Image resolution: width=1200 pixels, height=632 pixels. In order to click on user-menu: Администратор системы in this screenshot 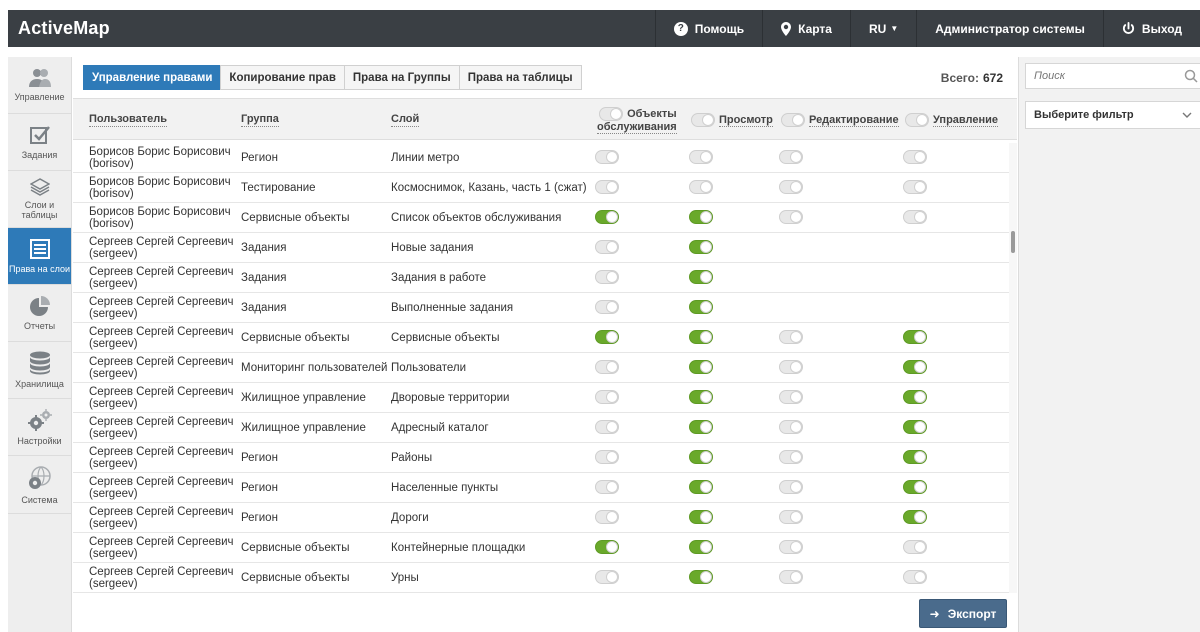, I will do `click(1009, 28)`.